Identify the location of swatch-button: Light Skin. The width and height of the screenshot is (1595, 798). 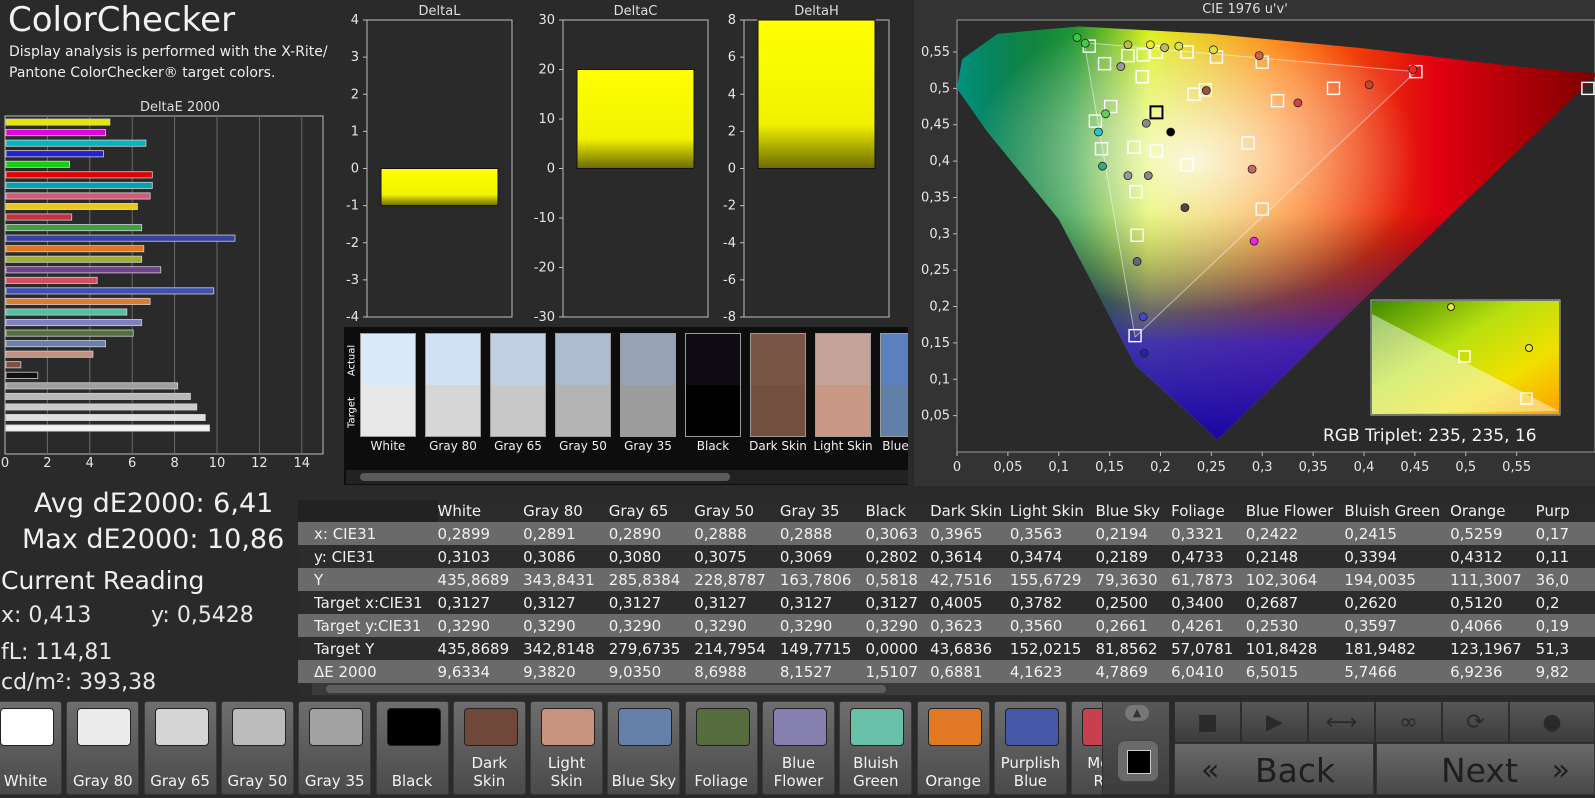
(567, 748).